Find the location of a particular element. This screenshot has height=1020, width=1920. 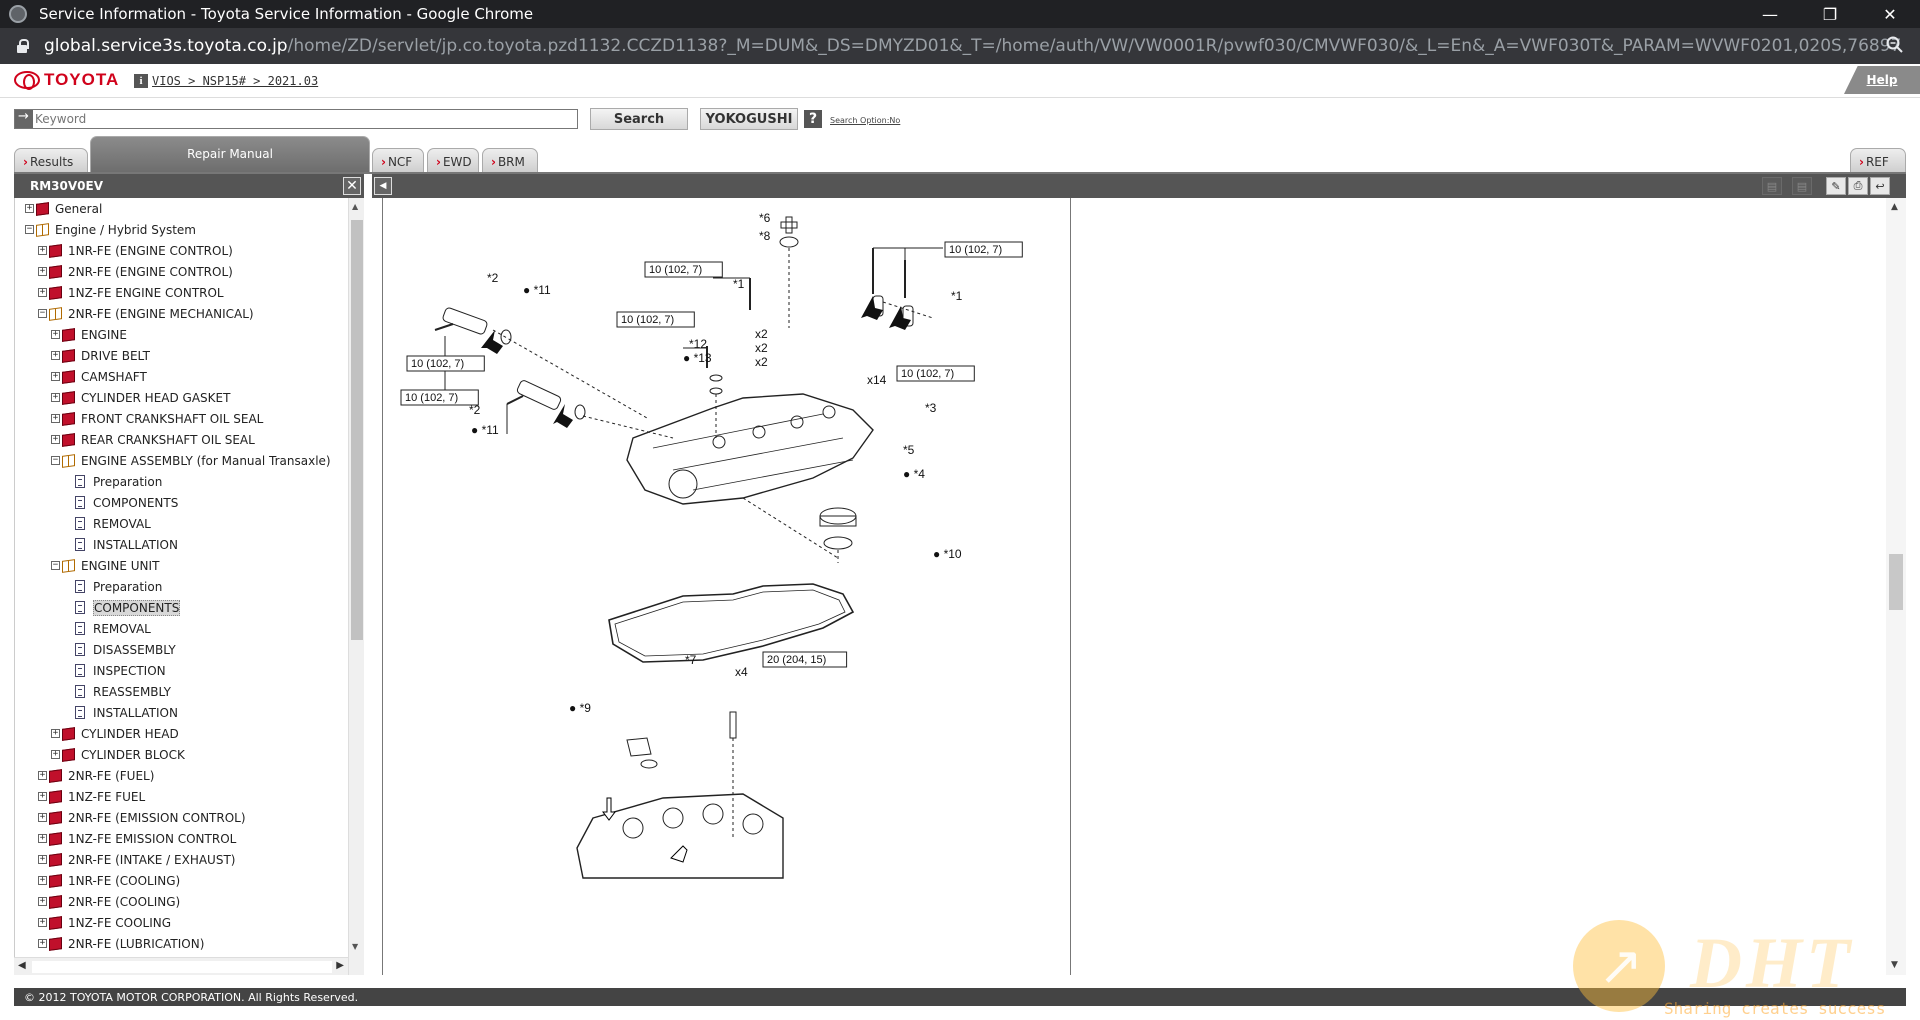

zoom-icon is located at coordinates (1895, 45).